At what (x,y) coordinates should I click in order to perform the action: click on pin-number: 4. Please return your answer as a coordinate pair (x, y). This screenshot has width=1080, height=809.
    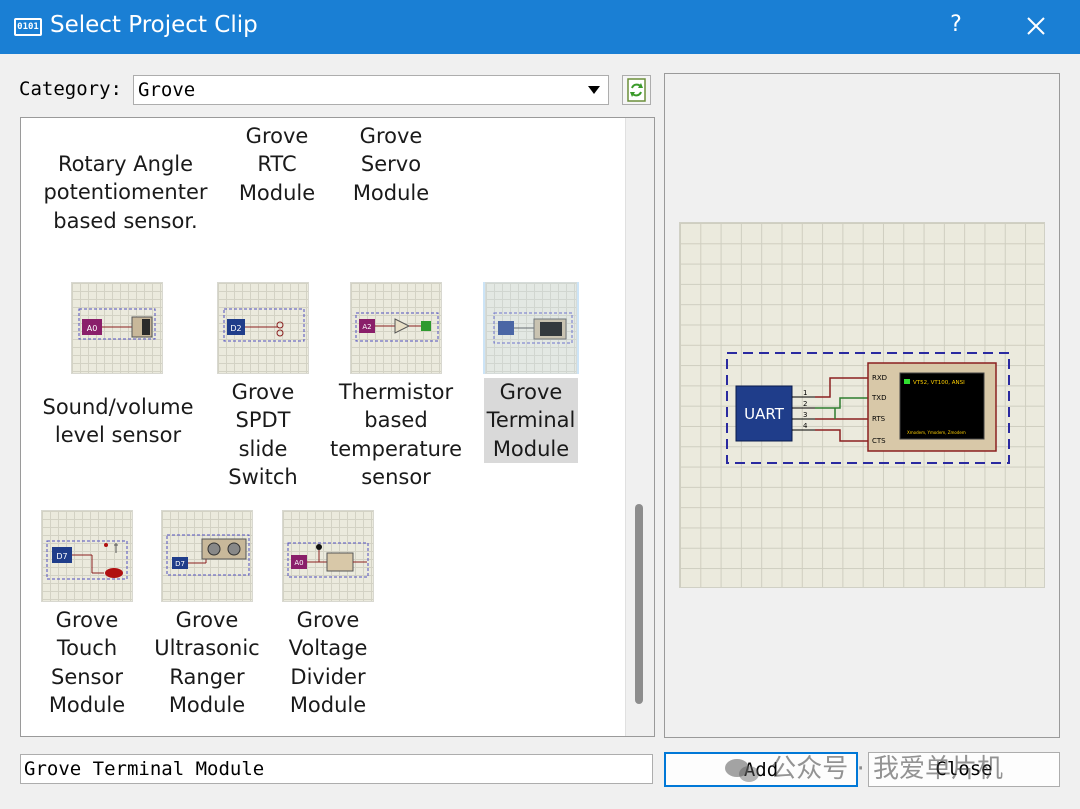
    Looking at the image, I should click on (805, 426).